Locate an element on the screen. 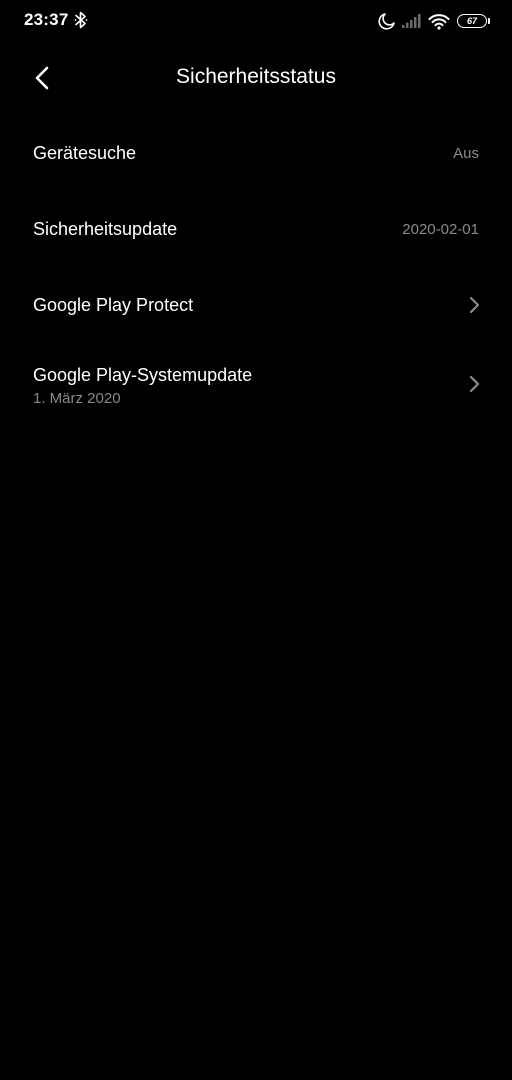 The width and height of the screenshot is (512, 1080). row-label: Gerätesuche is located at coordinates (85, 153).